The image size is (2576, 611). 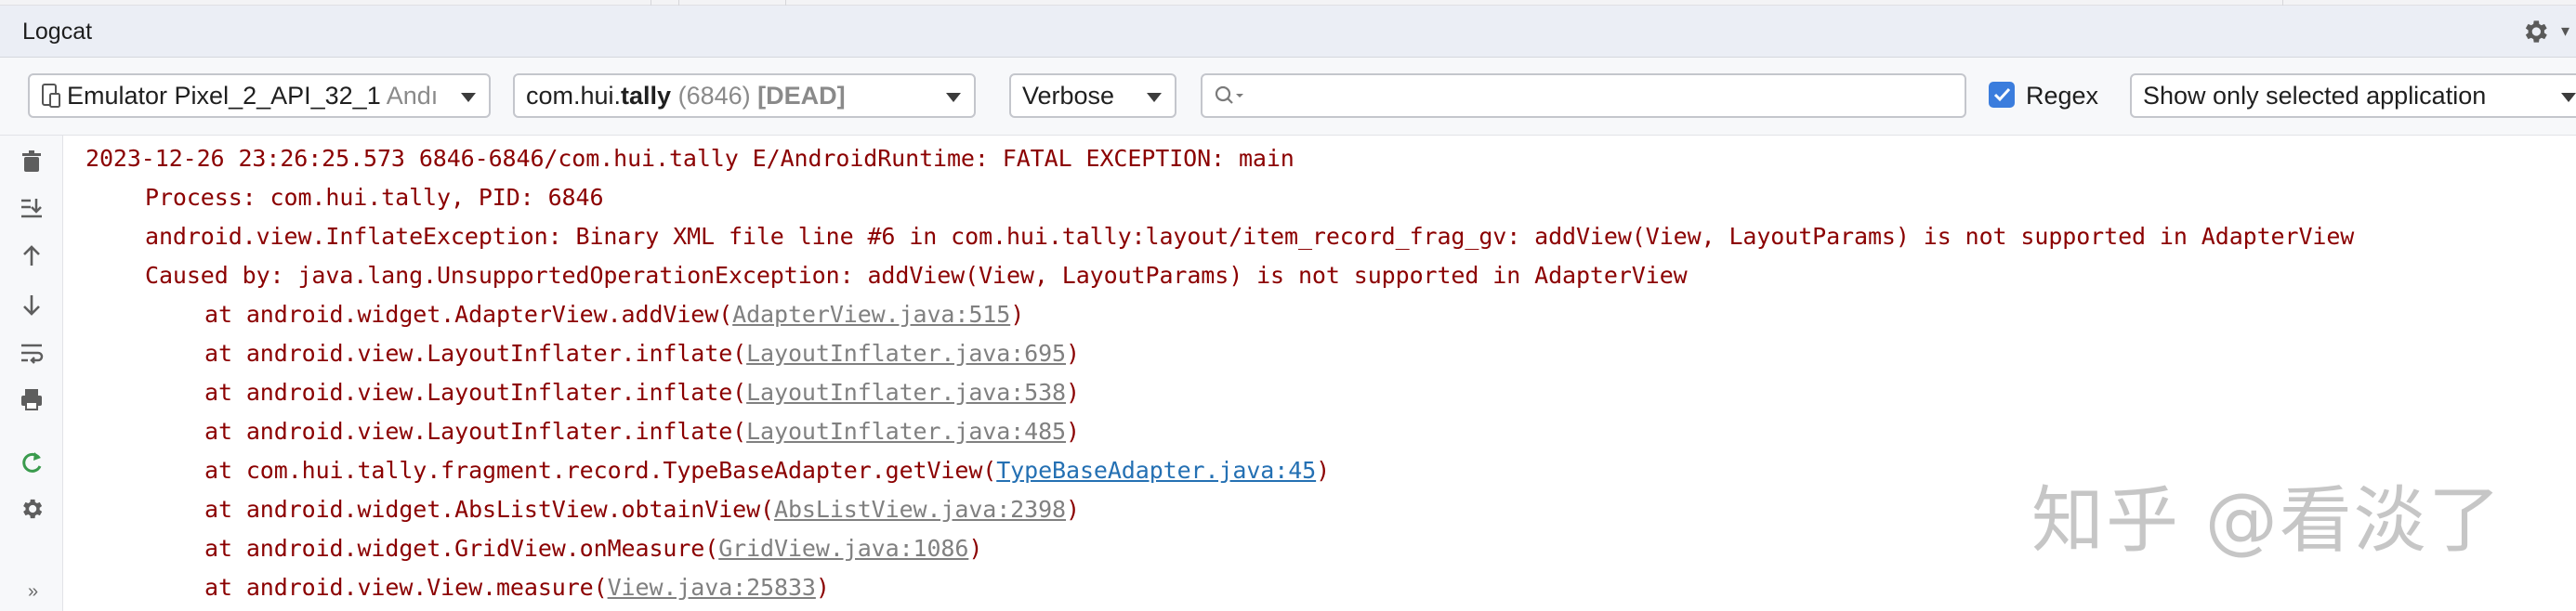 What do you see at coordinates (374, 197) in the screenshot?
I see `log-line: Process: com.hui.tally, PID: 6846` at bounding box center [374, 197].